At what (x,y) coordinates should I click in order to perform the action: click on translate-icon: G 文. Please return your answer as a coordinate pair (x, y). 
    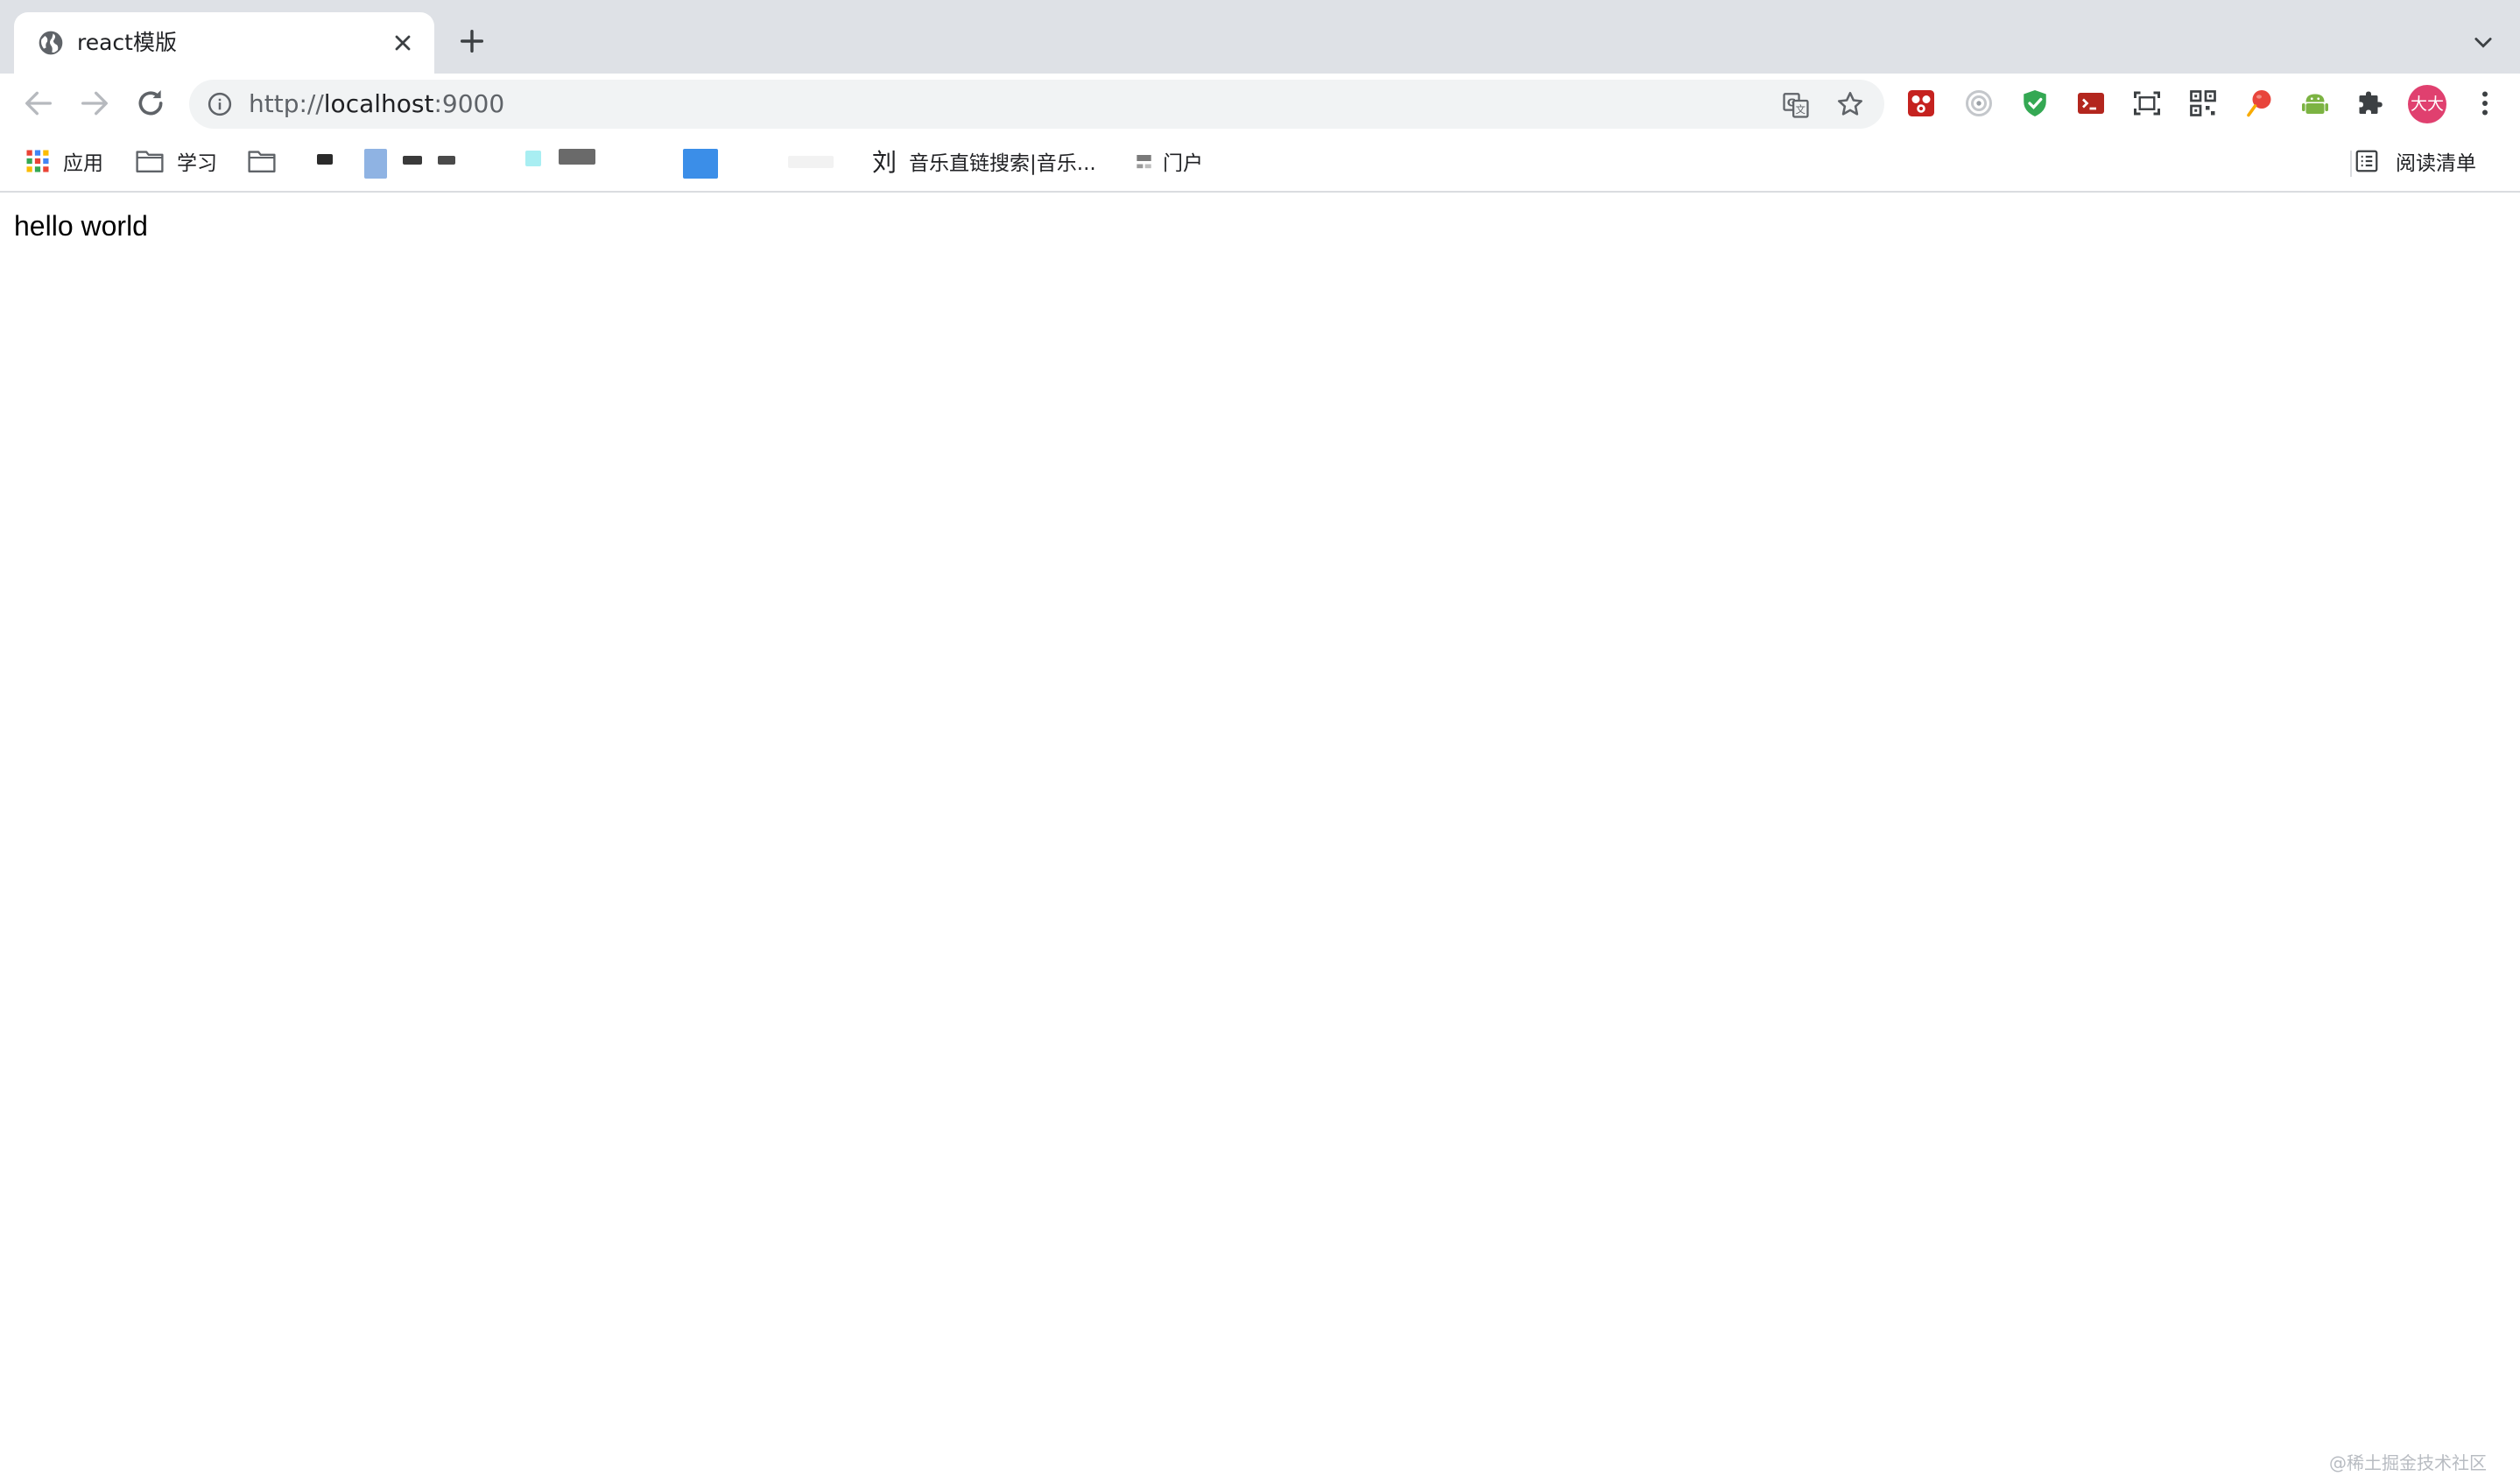
    Looking at the image, I should click on (1796, 105).